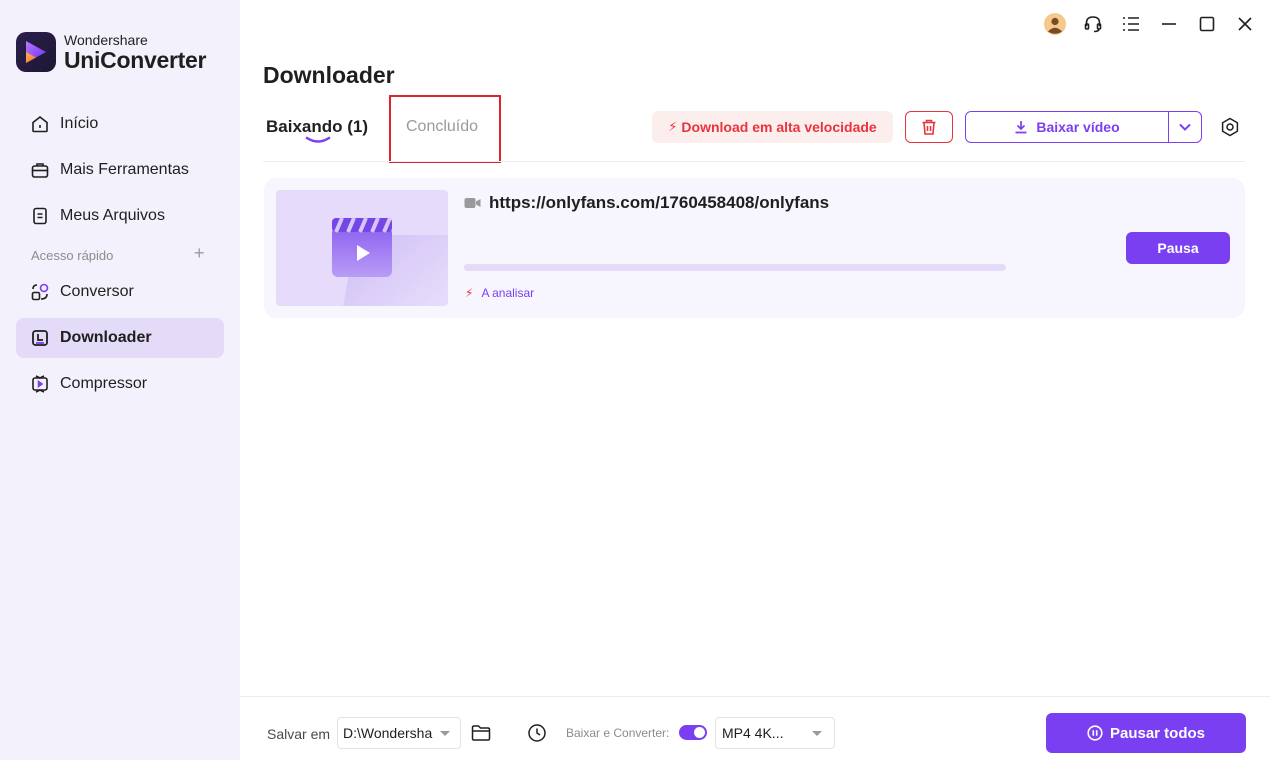  I want to click on sidebar-item-conversor: Conversor, so click(120, 292).